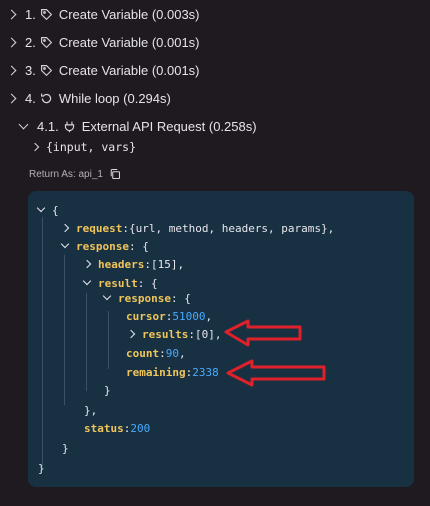  What do you see at coordinates (156, 353) in the screenshot?
I see `json-count: count: 90,` at bounding box center [156, 353].